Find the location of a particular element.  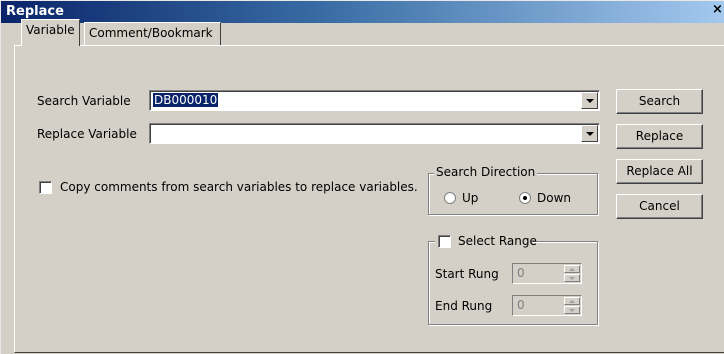

search-variable-combo: DB000010 is located at coordinates (374, 100).